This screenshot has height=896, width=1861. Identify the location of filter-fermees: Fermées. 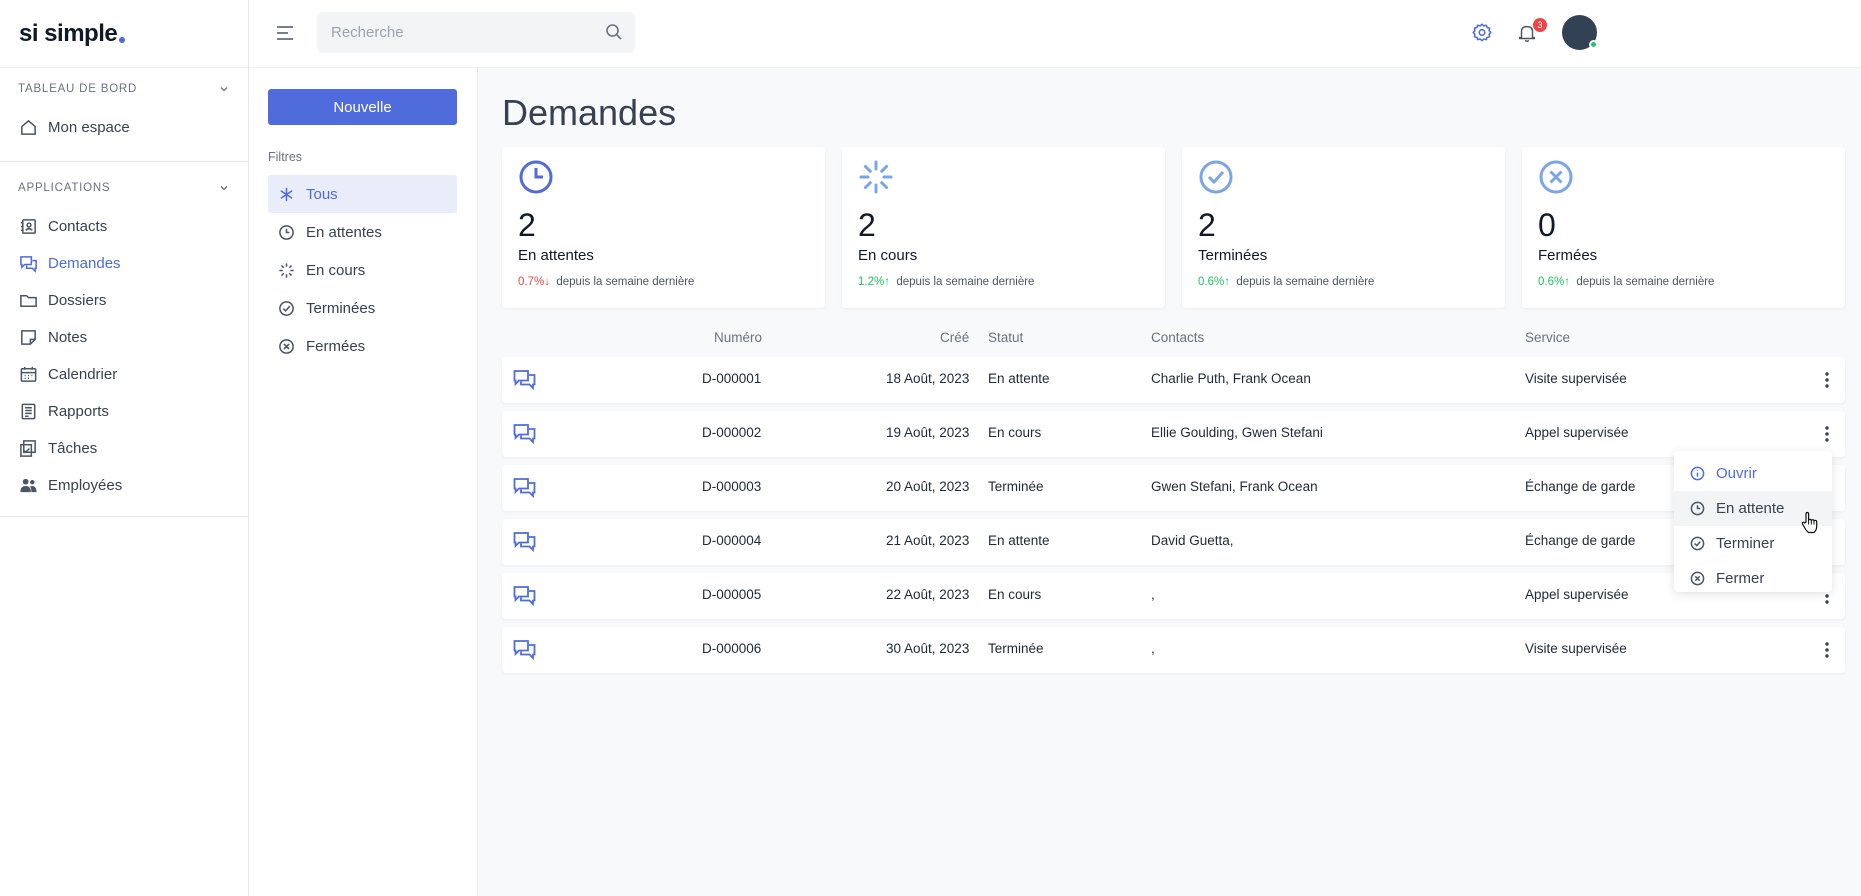
(362, 346).